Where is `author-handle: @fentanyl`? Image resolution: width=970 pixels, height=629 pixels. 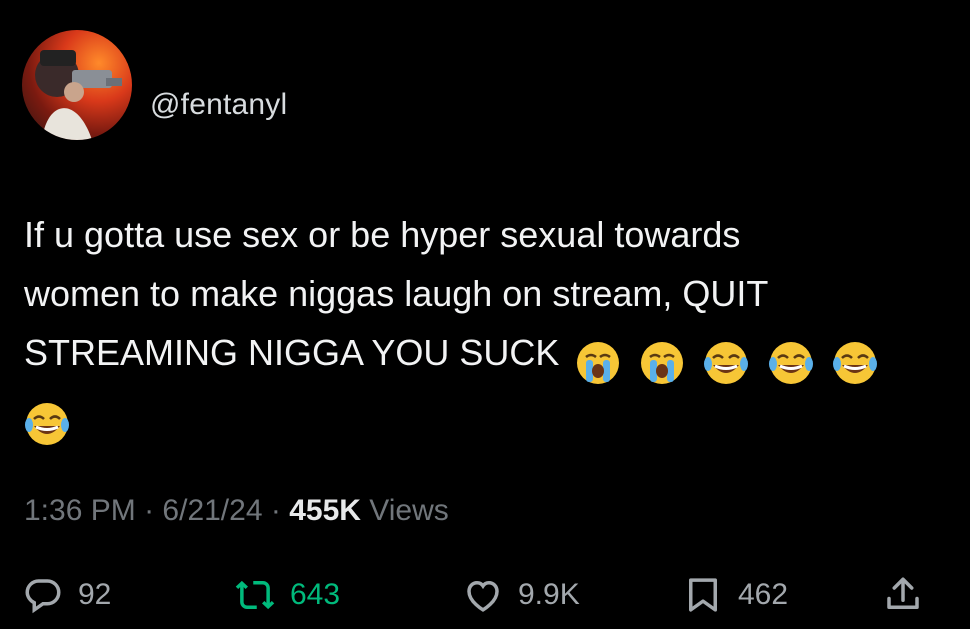
author-handle: @fentanyl is located at coordinates (218, 105).